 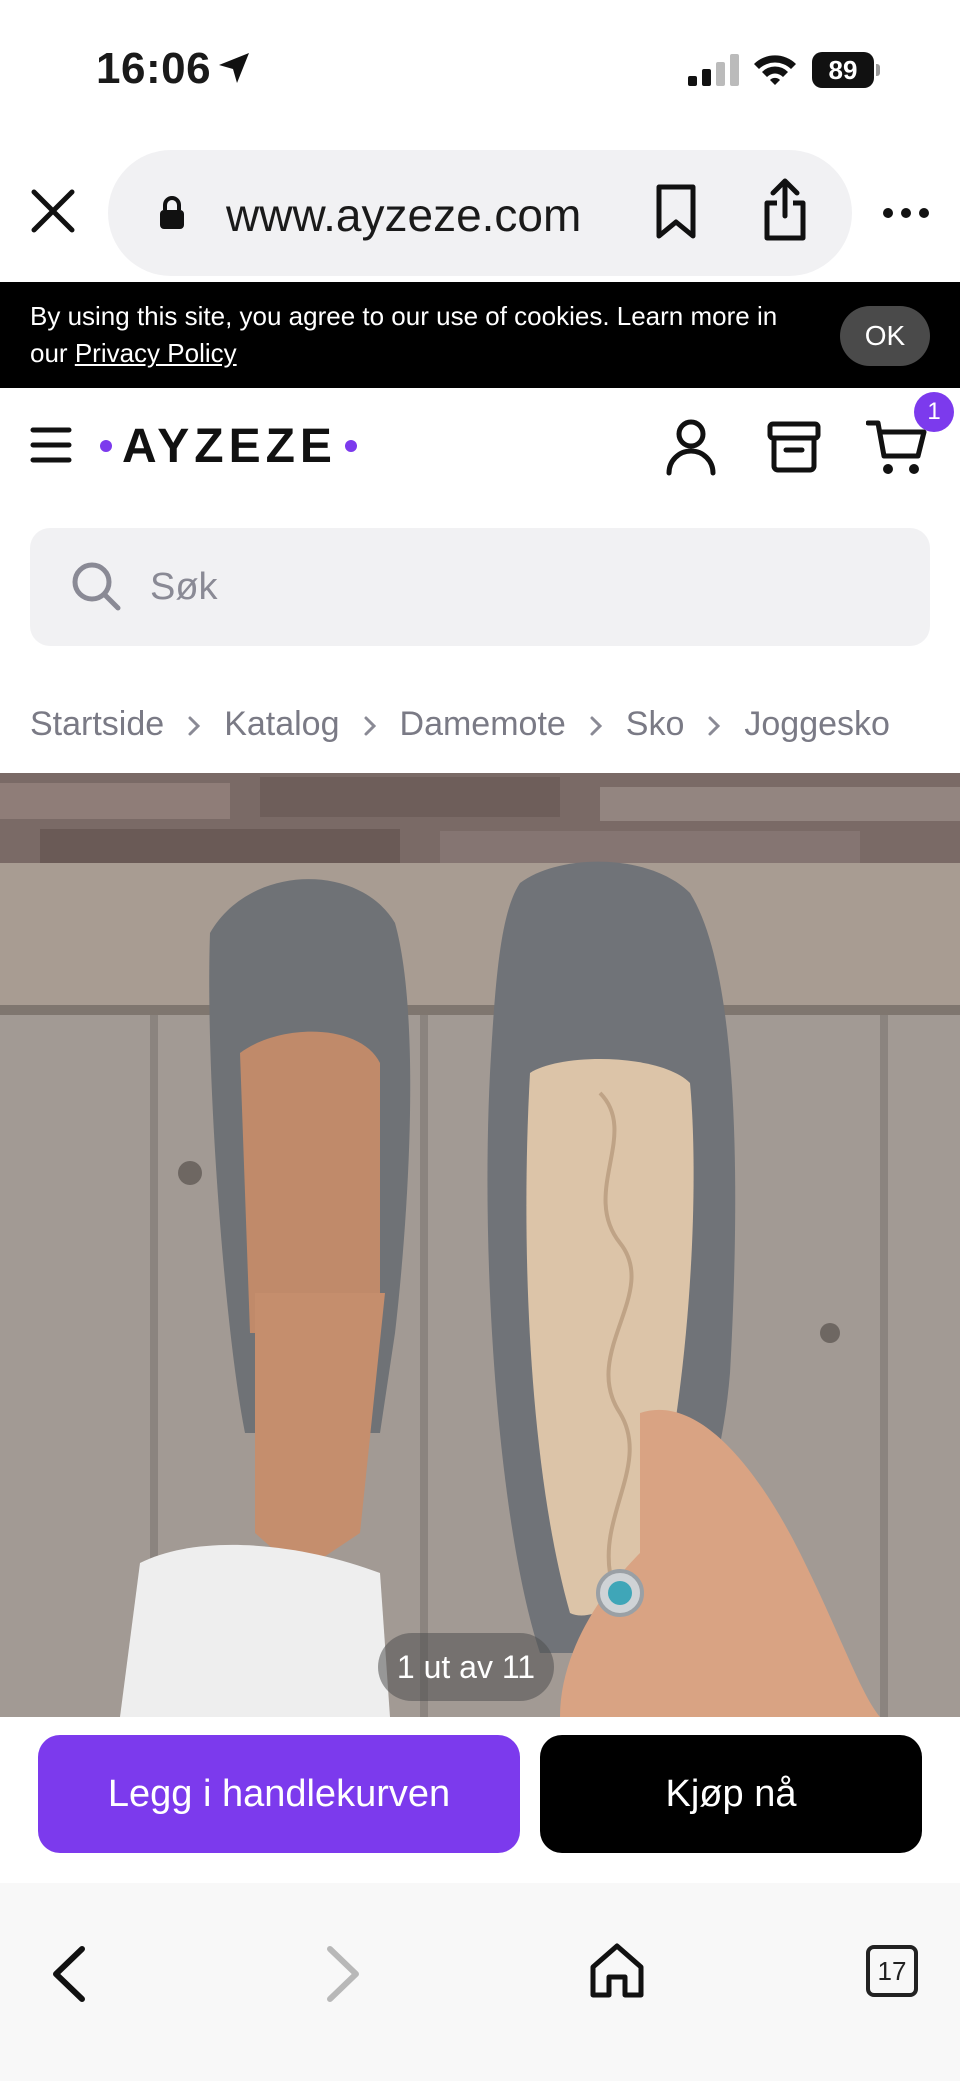 What do you see at coordinates (906, 213) in the screenshot?
I see `more-icon` at bounding box center [906, 213].